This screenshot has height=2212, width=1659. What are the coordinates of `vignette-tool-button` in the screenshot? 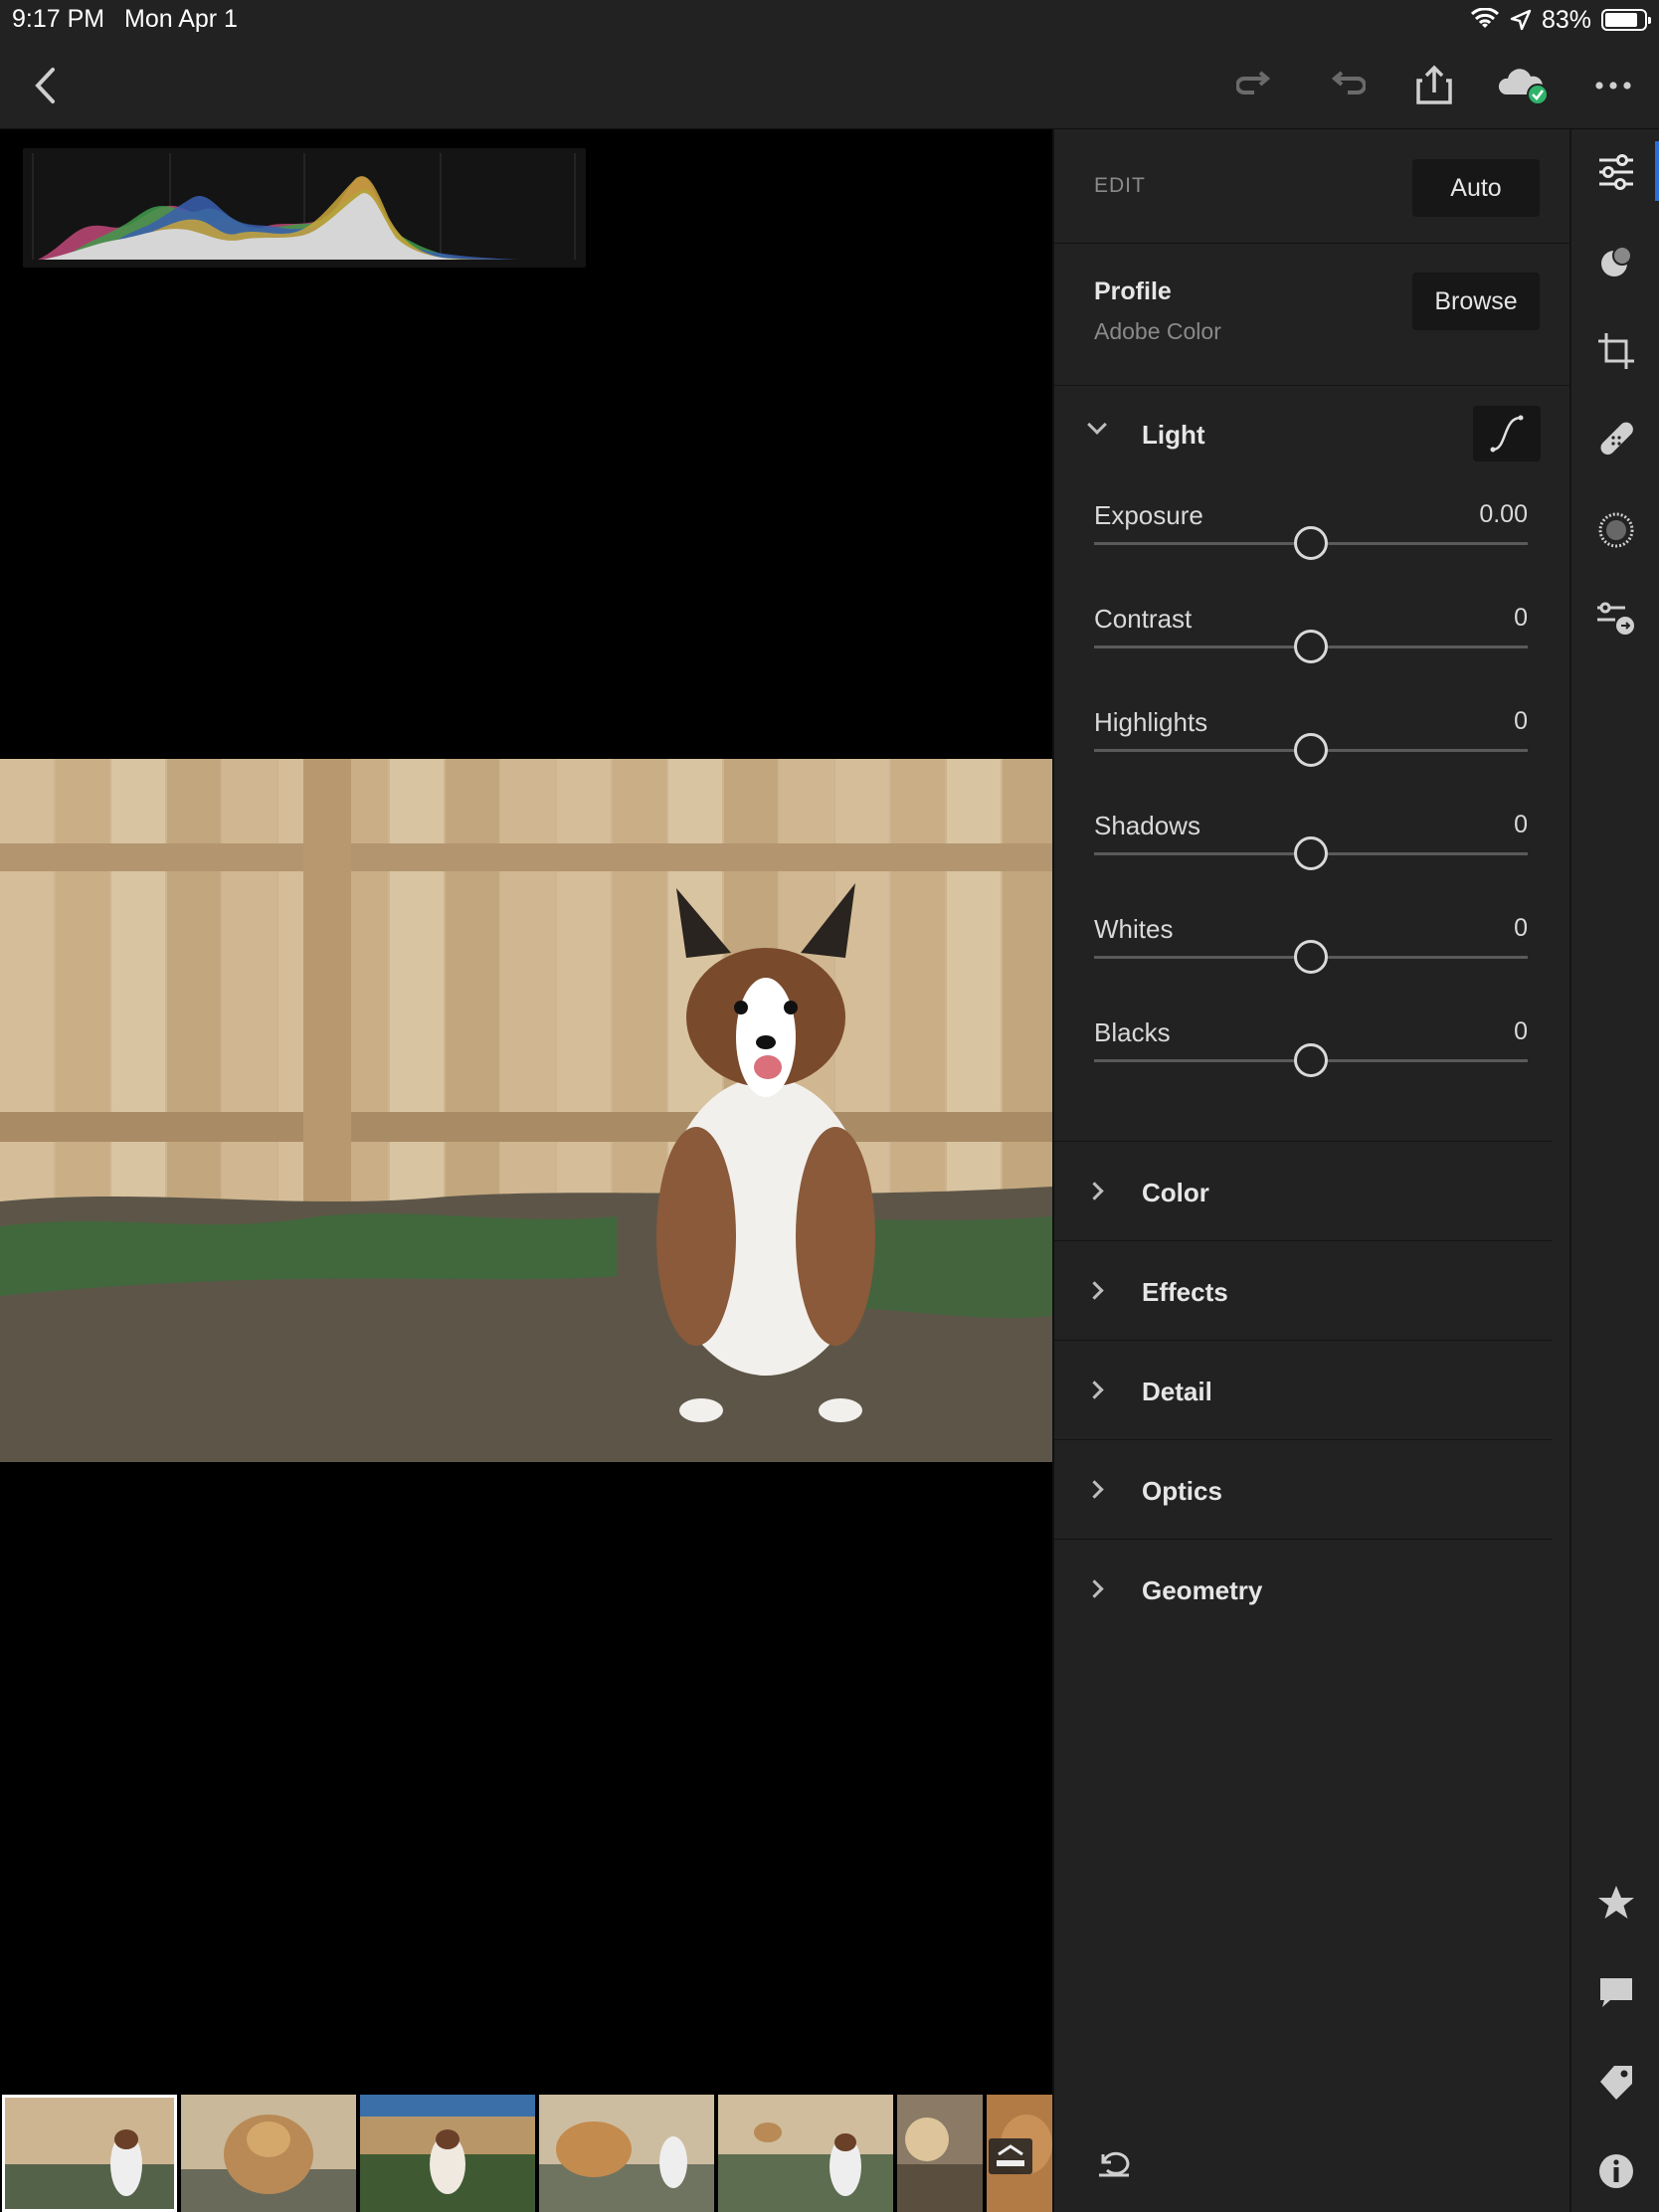 It's located at (1616, 530).